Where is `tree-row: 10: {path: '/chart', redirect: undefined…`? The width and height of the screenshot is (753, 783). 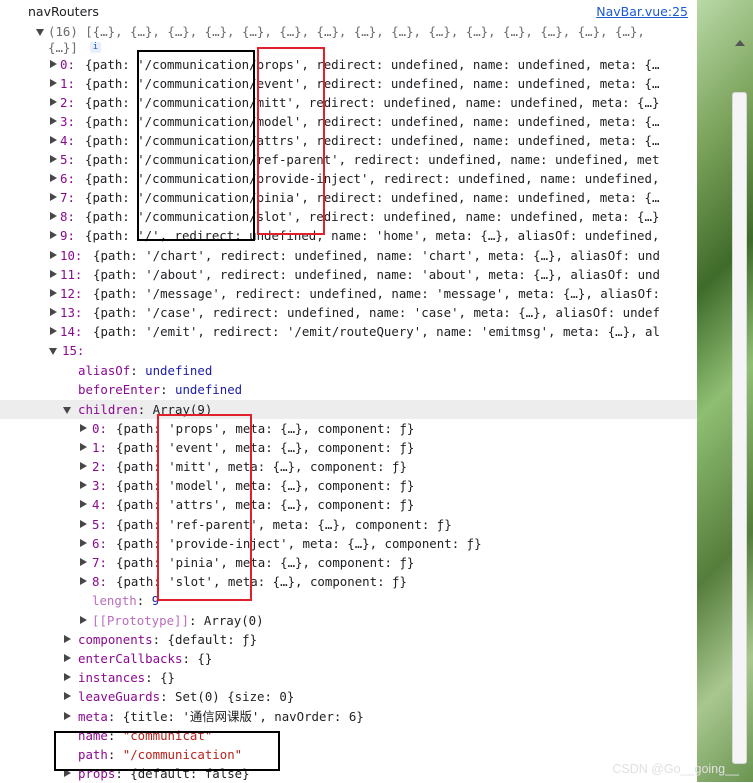 tree-row: 10: {path: '/chart', redirect: undefined… is located at coordinates (348, 255).